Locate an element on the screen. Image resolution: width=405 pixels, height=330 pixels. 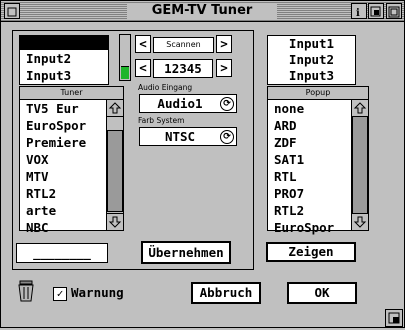
svg-text: i is located at coordinates (358, 13).